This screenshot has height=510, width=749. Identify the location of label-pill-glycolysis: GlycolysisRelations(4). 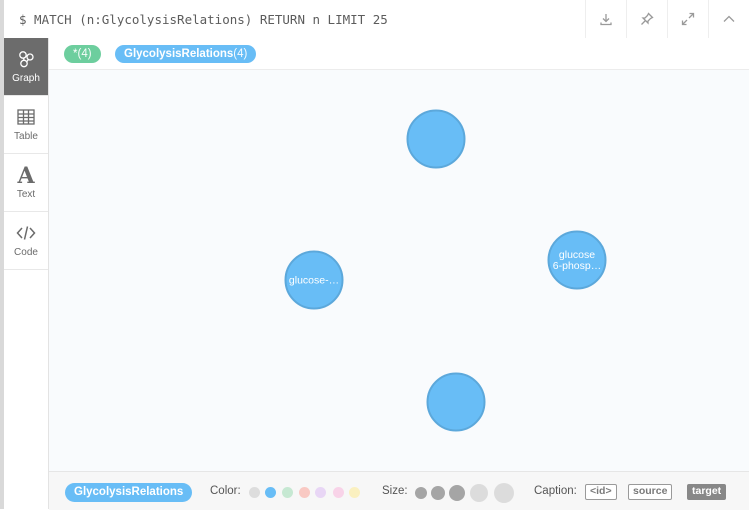
(186, 54).